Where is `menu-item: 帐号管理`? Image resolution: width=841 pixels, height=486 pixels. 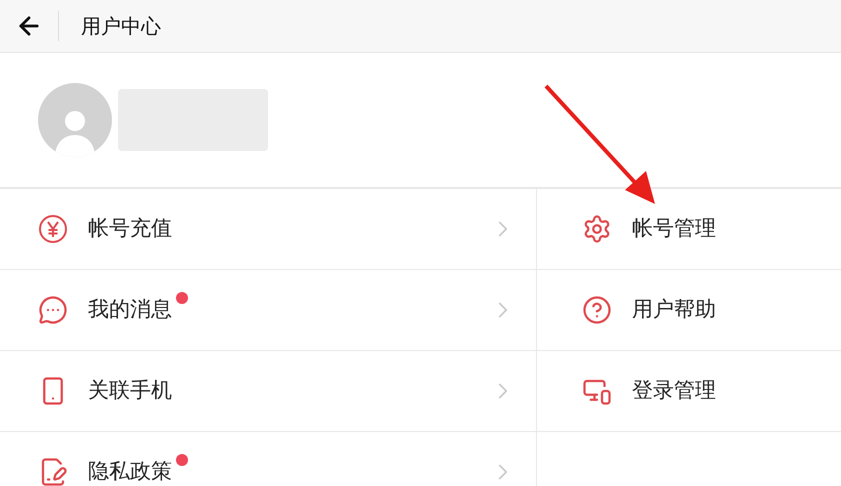 menu-item: 帐号管理 is located at coordinates (689, 229).